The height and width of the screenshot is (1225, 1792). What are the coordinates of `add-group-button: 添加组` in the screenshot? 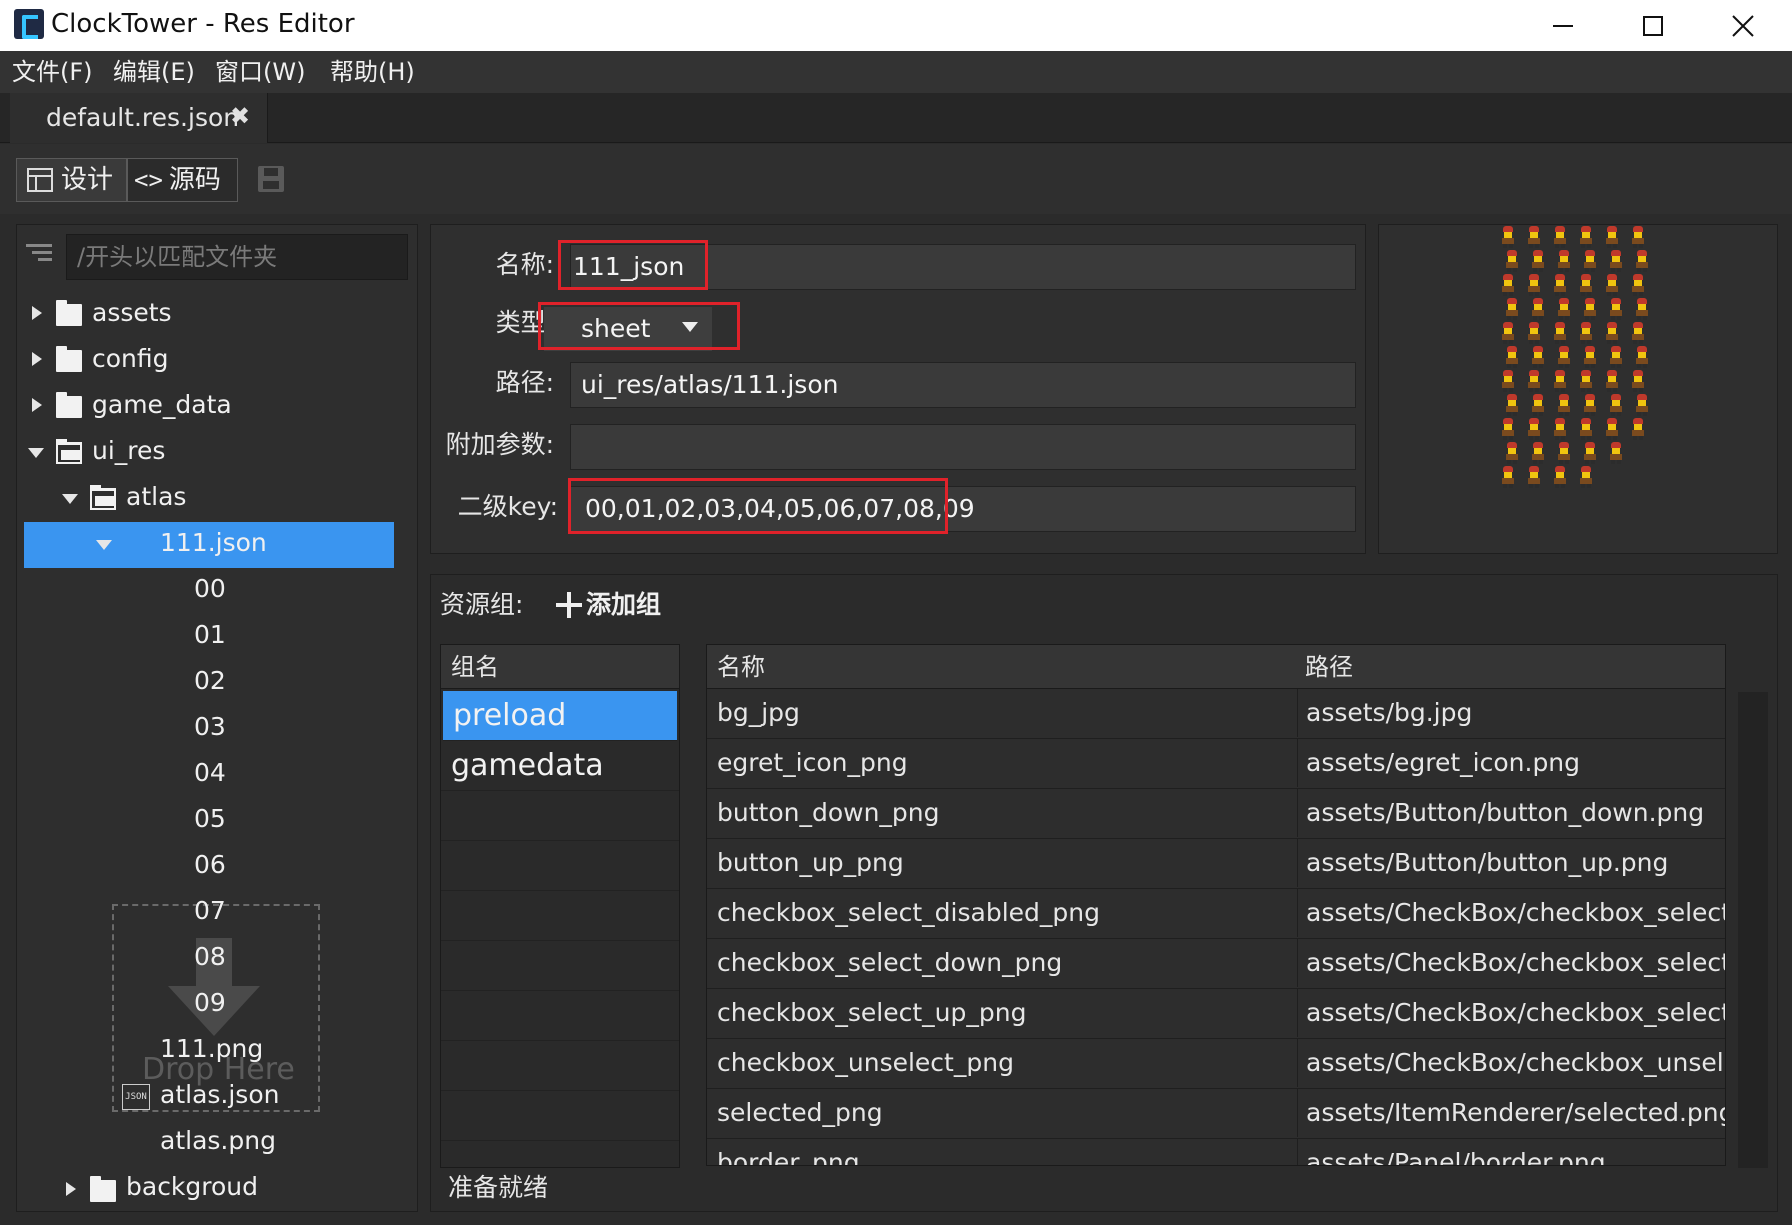 It's located at (608, 605).